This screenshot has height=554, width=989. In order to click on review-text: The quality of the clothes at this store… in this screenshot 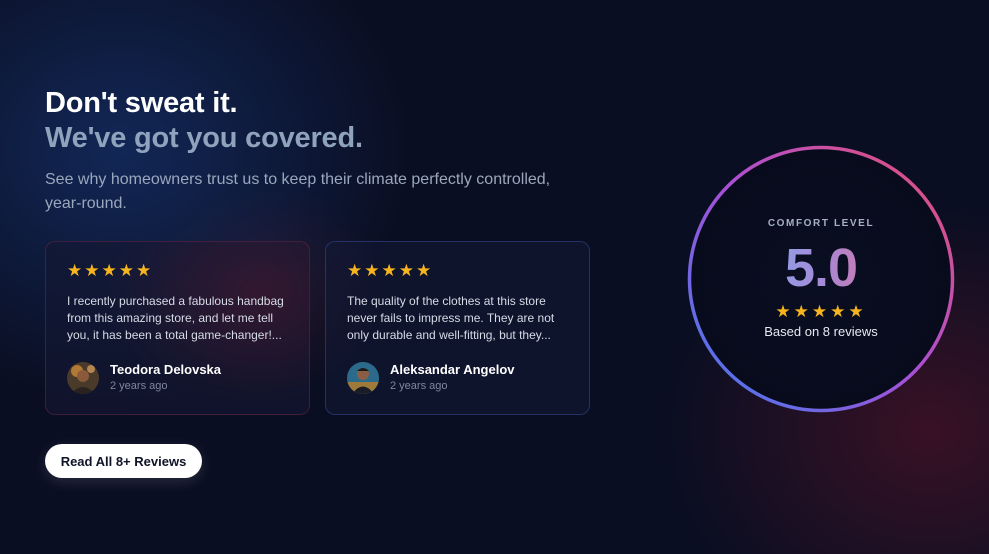, I will do `click(451, 318)`.